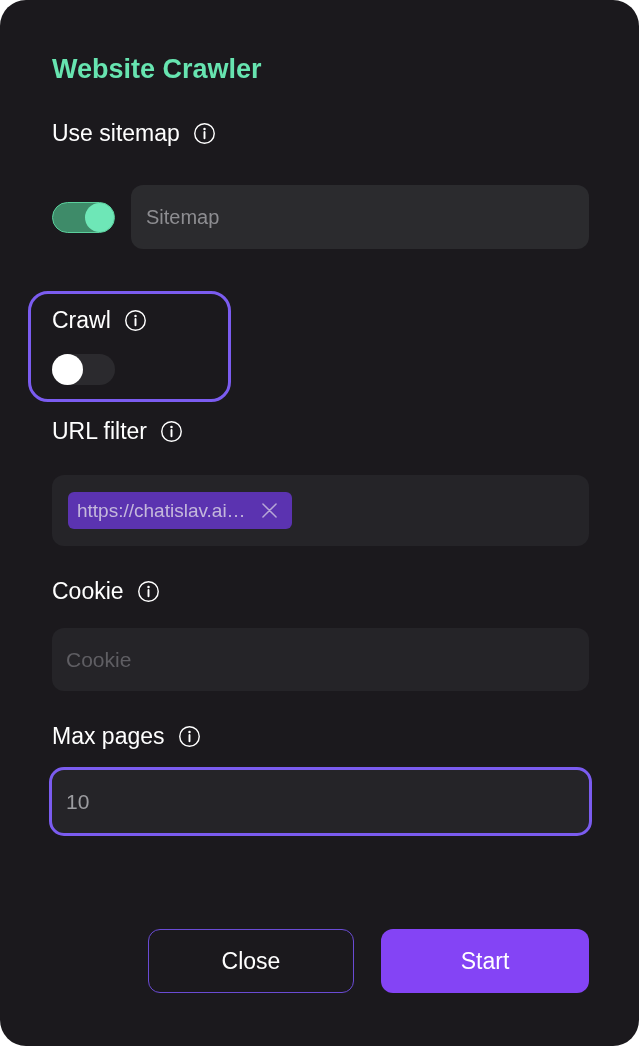 The height and width of the screenshot is (1046, 642). What do you see at coordinates (320, 801) in the screenshot?
I see `input-field: 10` at bounding box center [320, 801].